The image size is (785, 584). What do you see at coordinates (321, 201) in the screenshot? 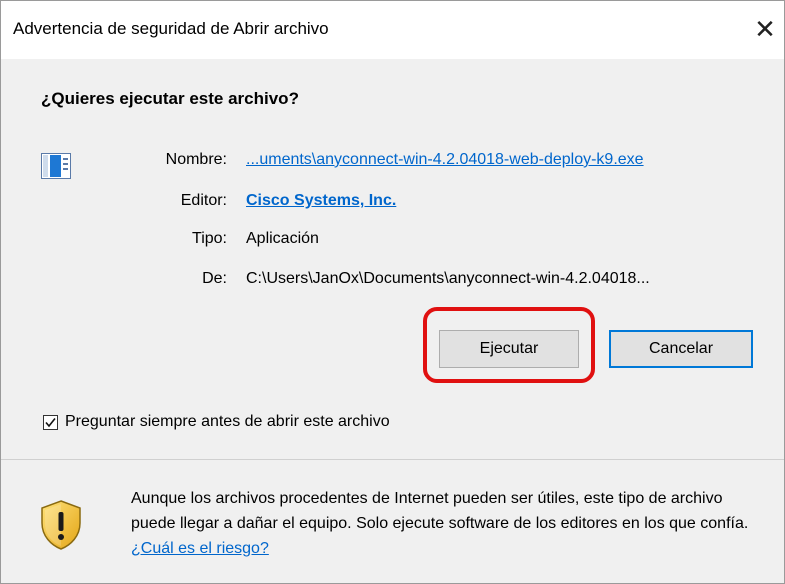
I see `publisher-link: Cisco Systems, Inc.` at bounding box center [321, 201].